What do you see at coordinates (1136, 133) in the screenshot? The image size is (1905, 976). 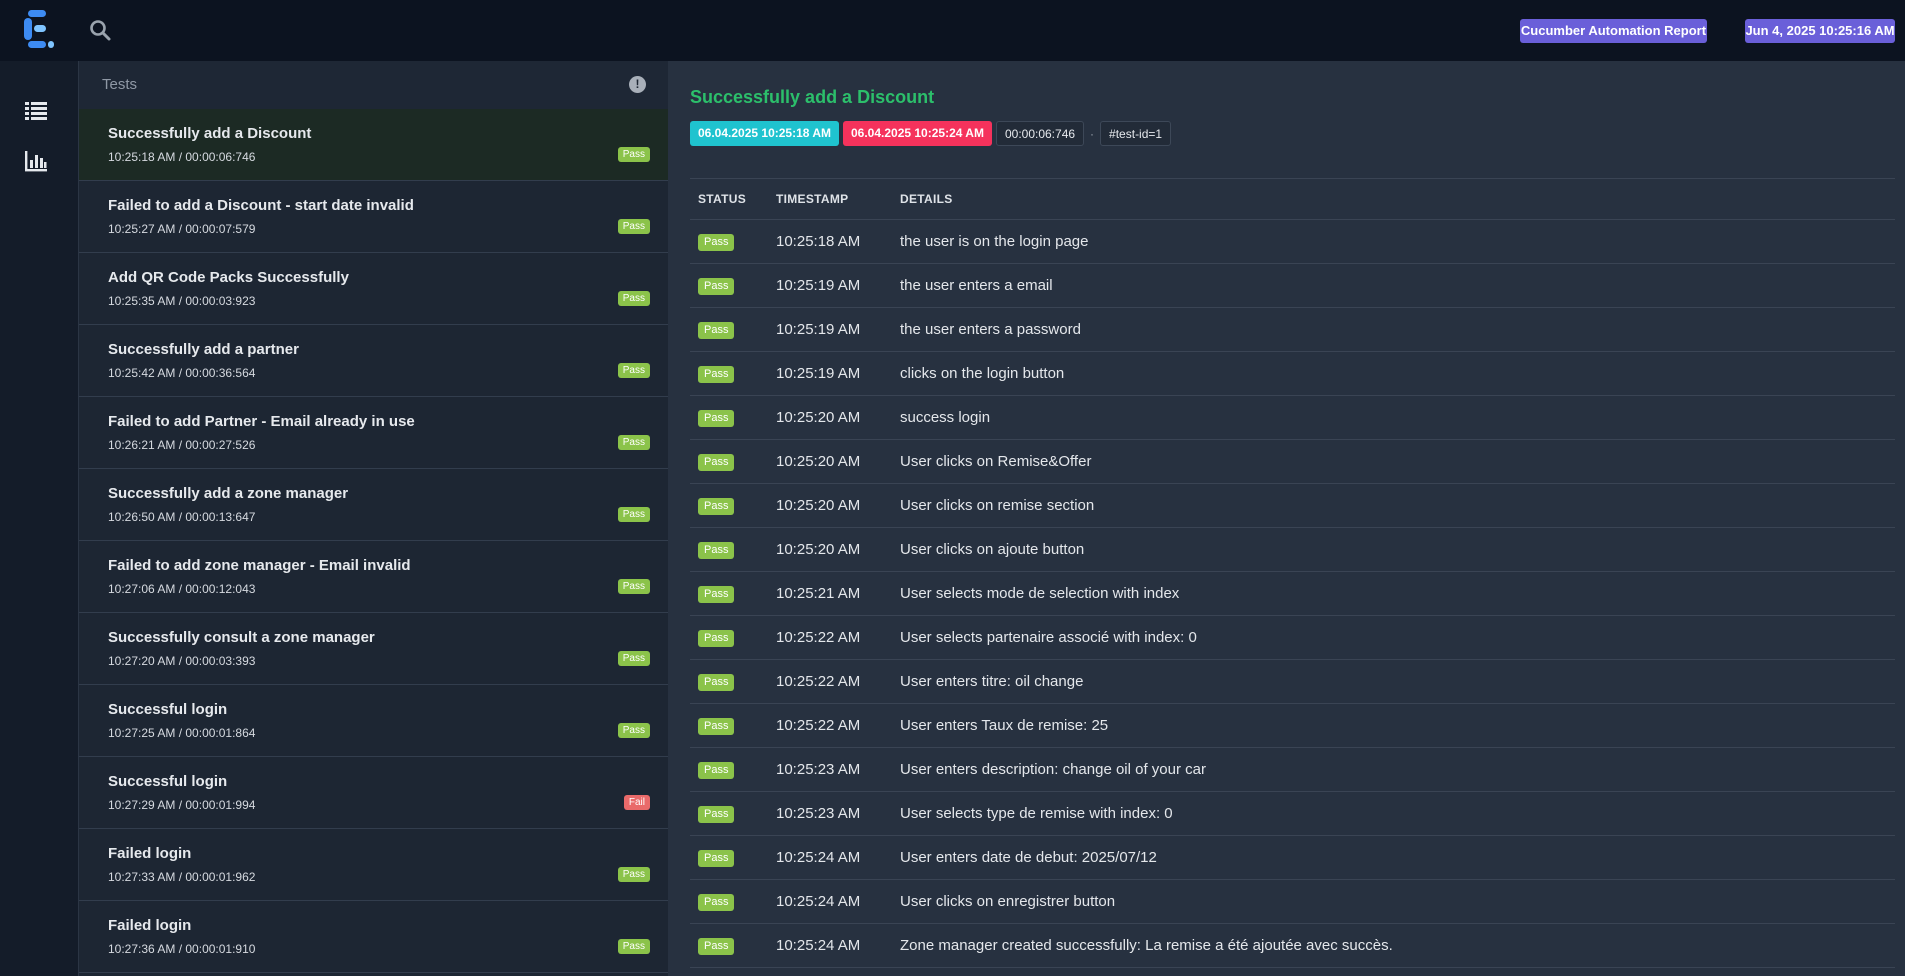 I see `test-id-chip: #test-id=1` at bounding box center [1136, 133].